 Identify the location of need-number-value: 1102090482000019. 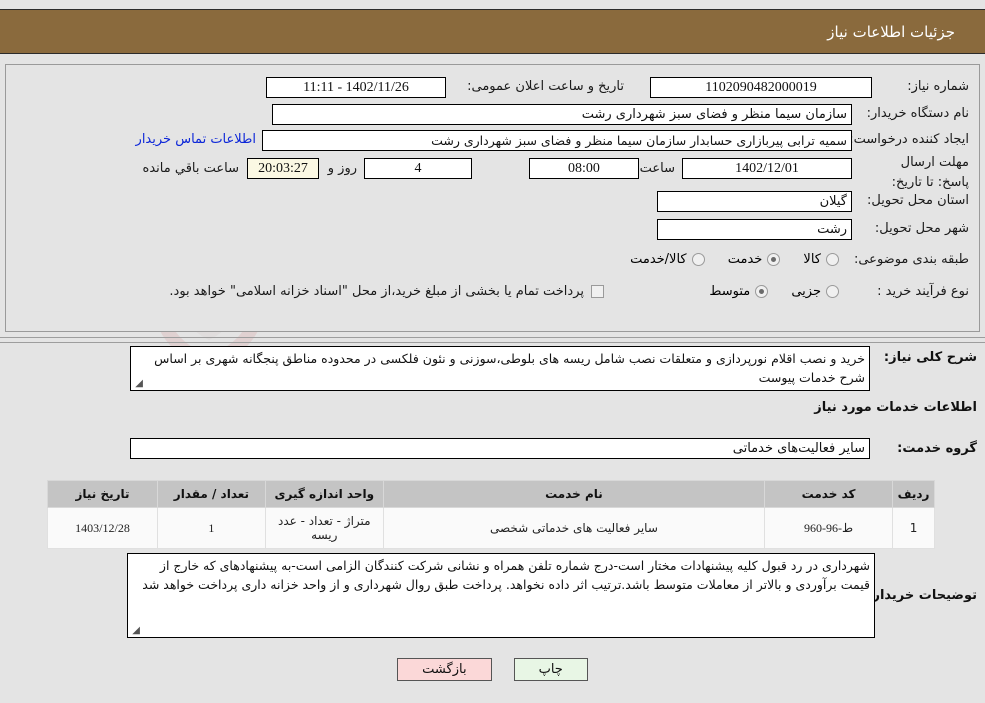
(761, 87).